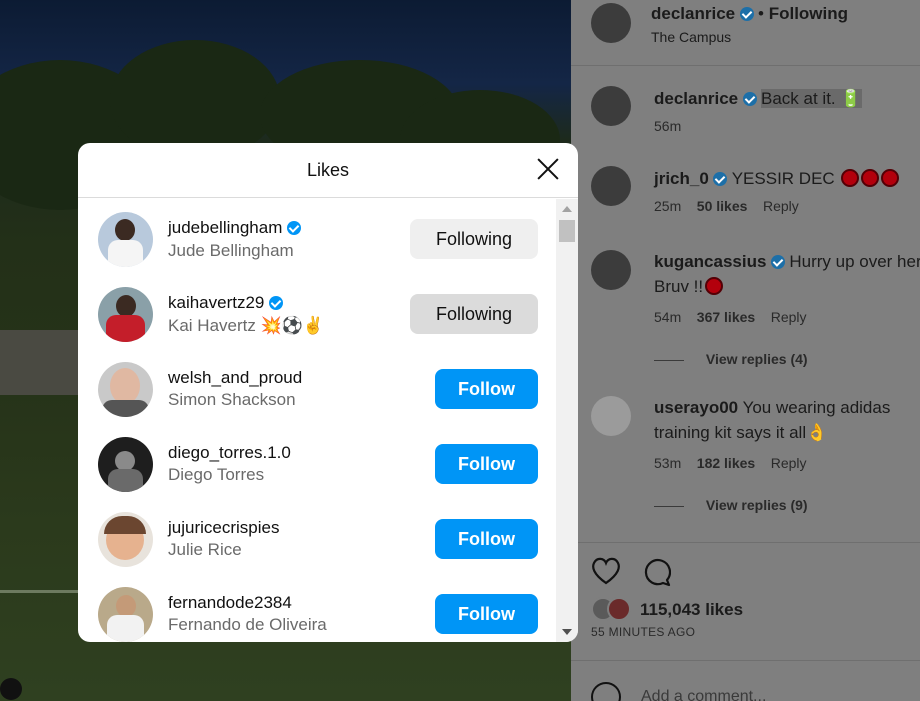 Image resolution: width=920 pixels, height=701 pixels. I want to click on field-line, so click(40, 591).